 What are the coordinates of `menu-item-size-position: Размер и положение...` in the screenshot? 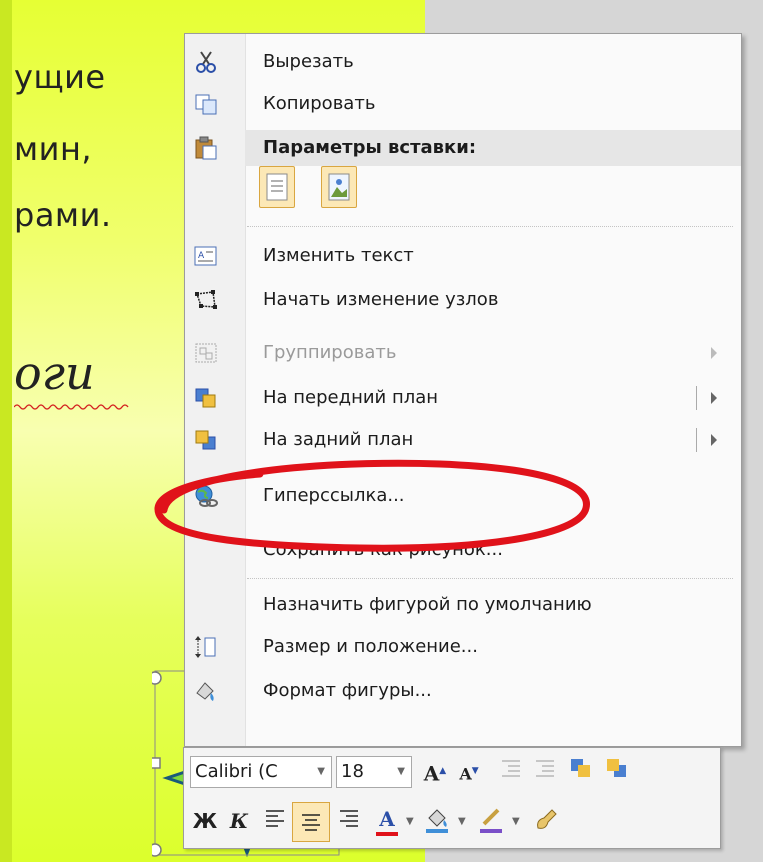 It's located at (463, 647).